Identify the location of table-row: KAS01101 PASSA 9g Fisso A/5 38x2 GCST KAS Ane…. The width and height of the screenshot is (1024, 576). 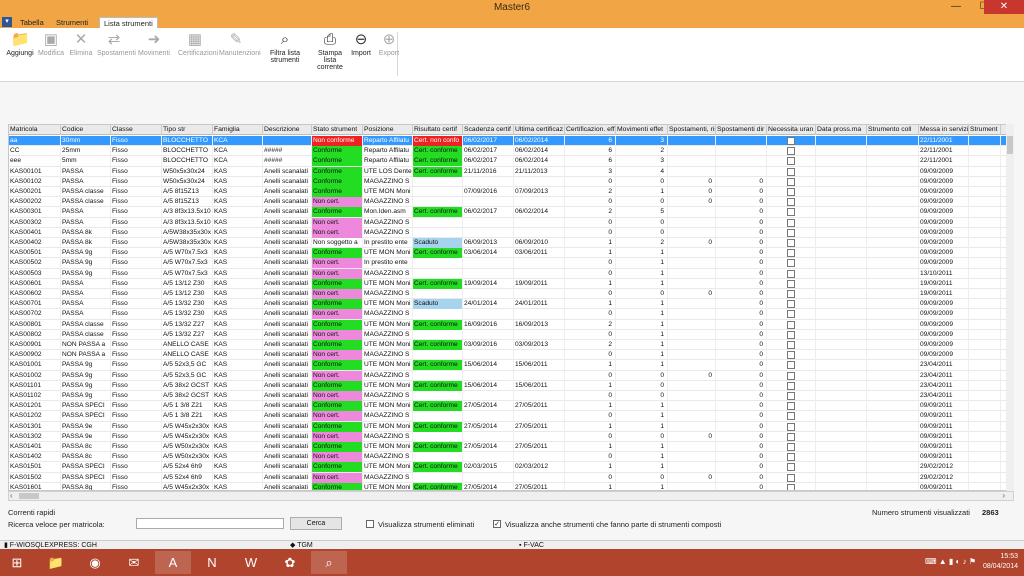
(511, 385).